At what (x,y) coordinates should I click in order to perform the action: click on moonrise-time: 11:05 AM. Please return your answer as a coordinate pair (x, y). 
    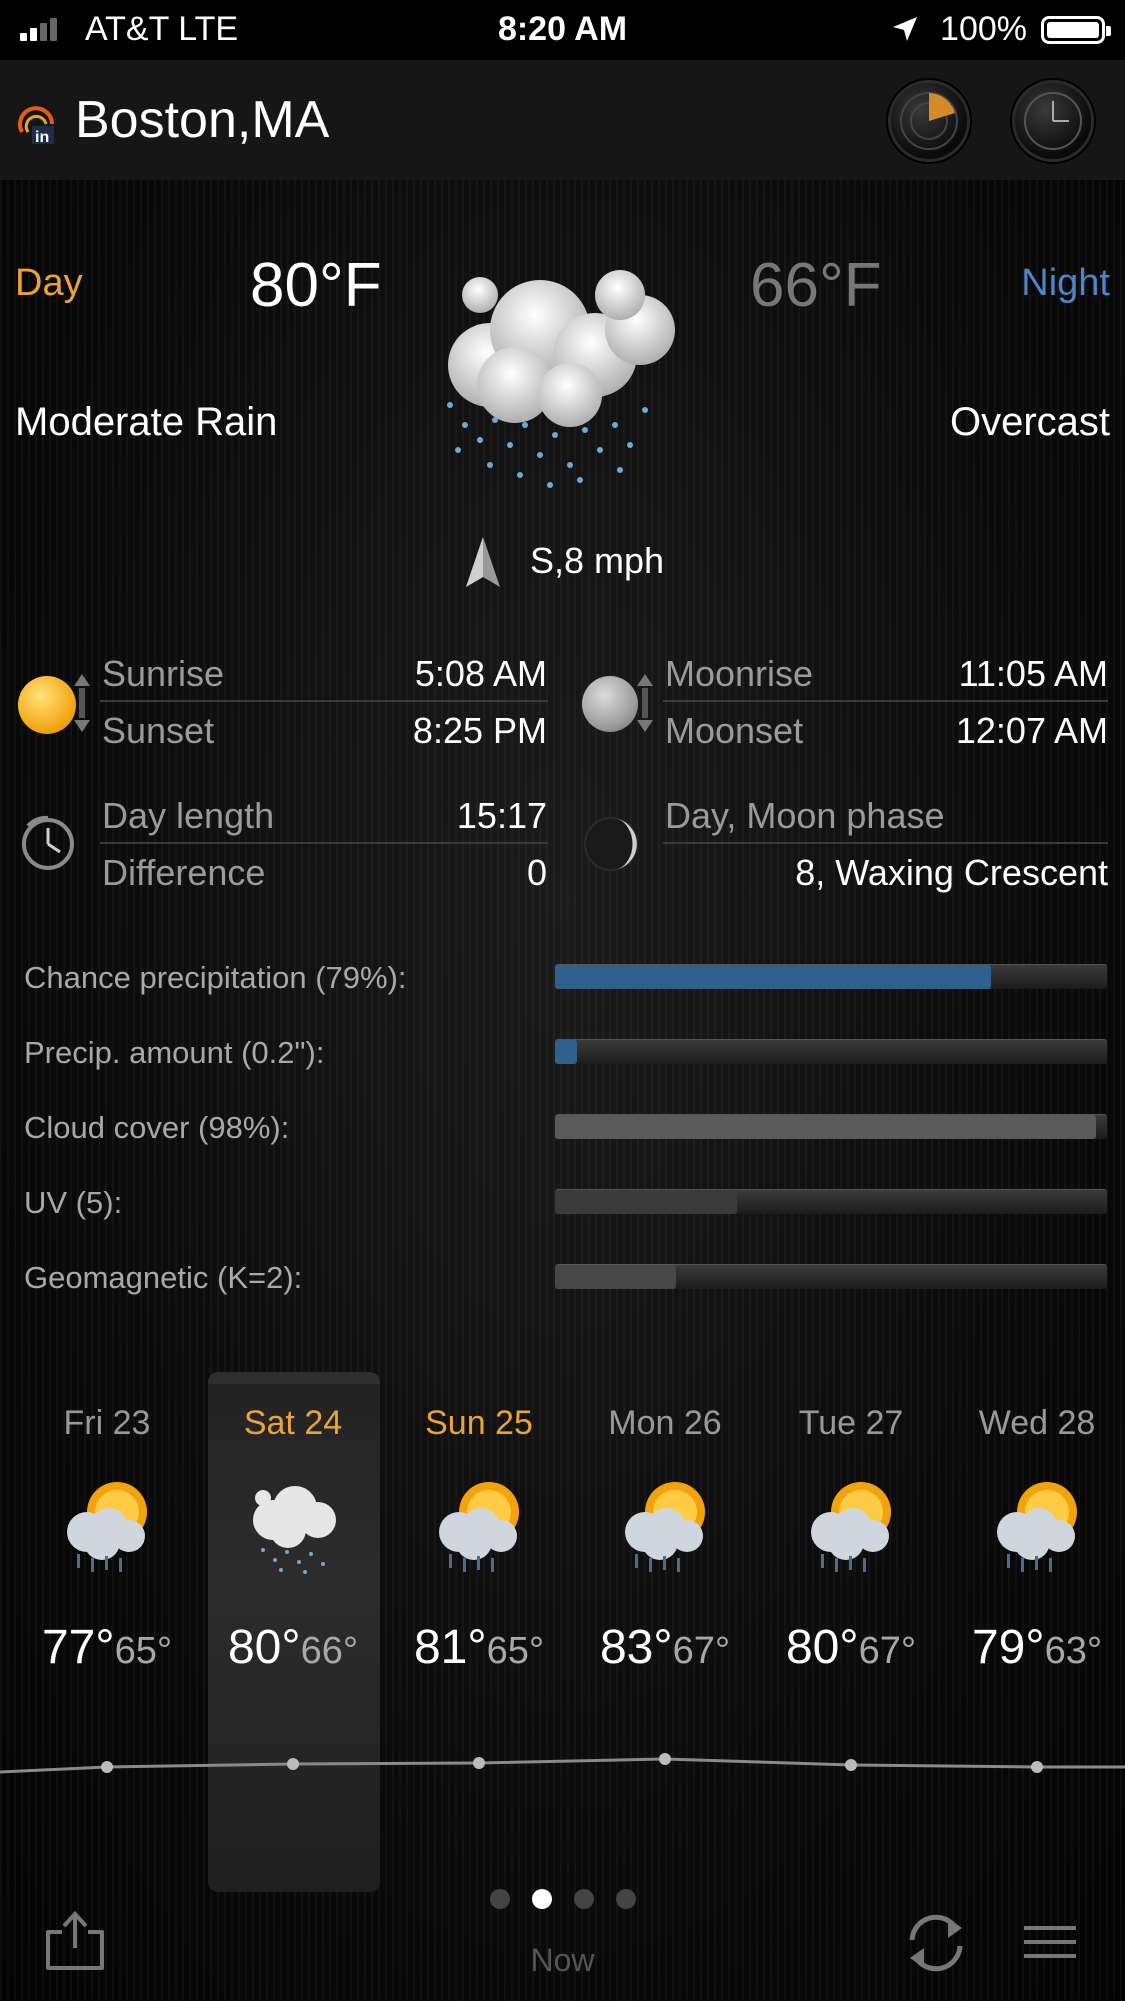
    Looking at the image, I should click on (1033, 673).